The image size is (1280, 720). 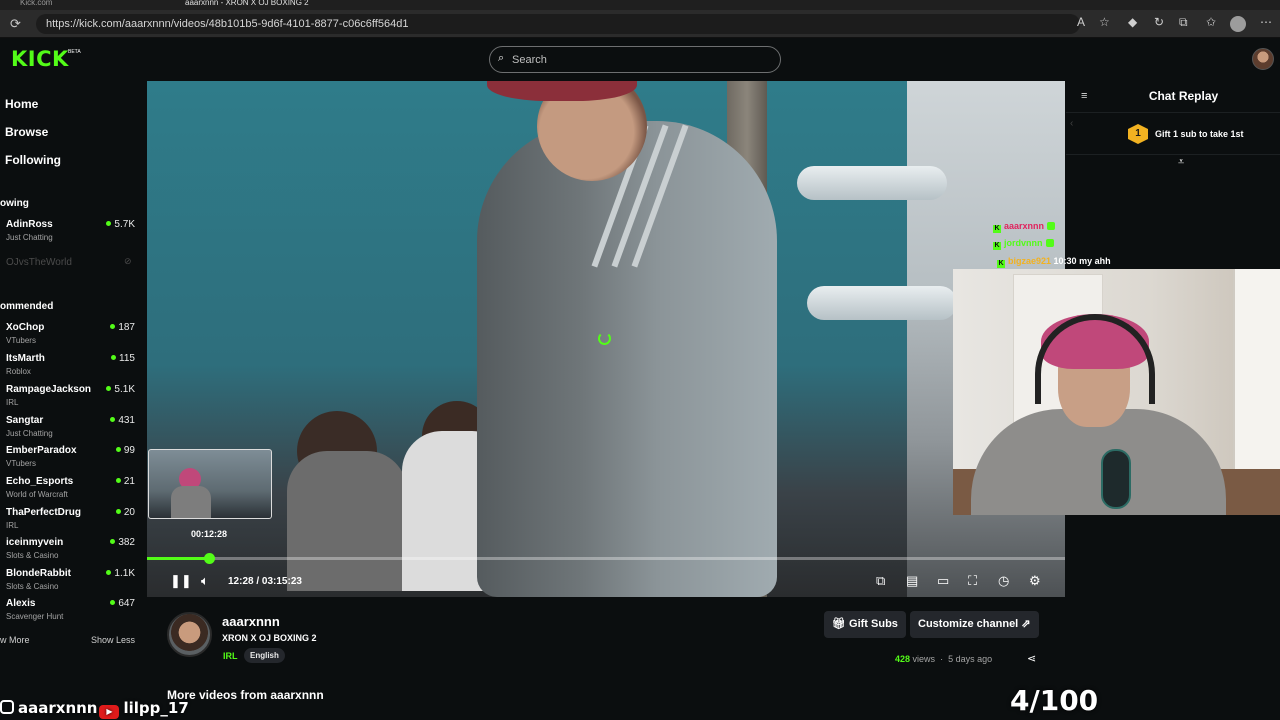 I want to click on sidebar-channel-name: EmberParadox, so click(x=41, y=450).